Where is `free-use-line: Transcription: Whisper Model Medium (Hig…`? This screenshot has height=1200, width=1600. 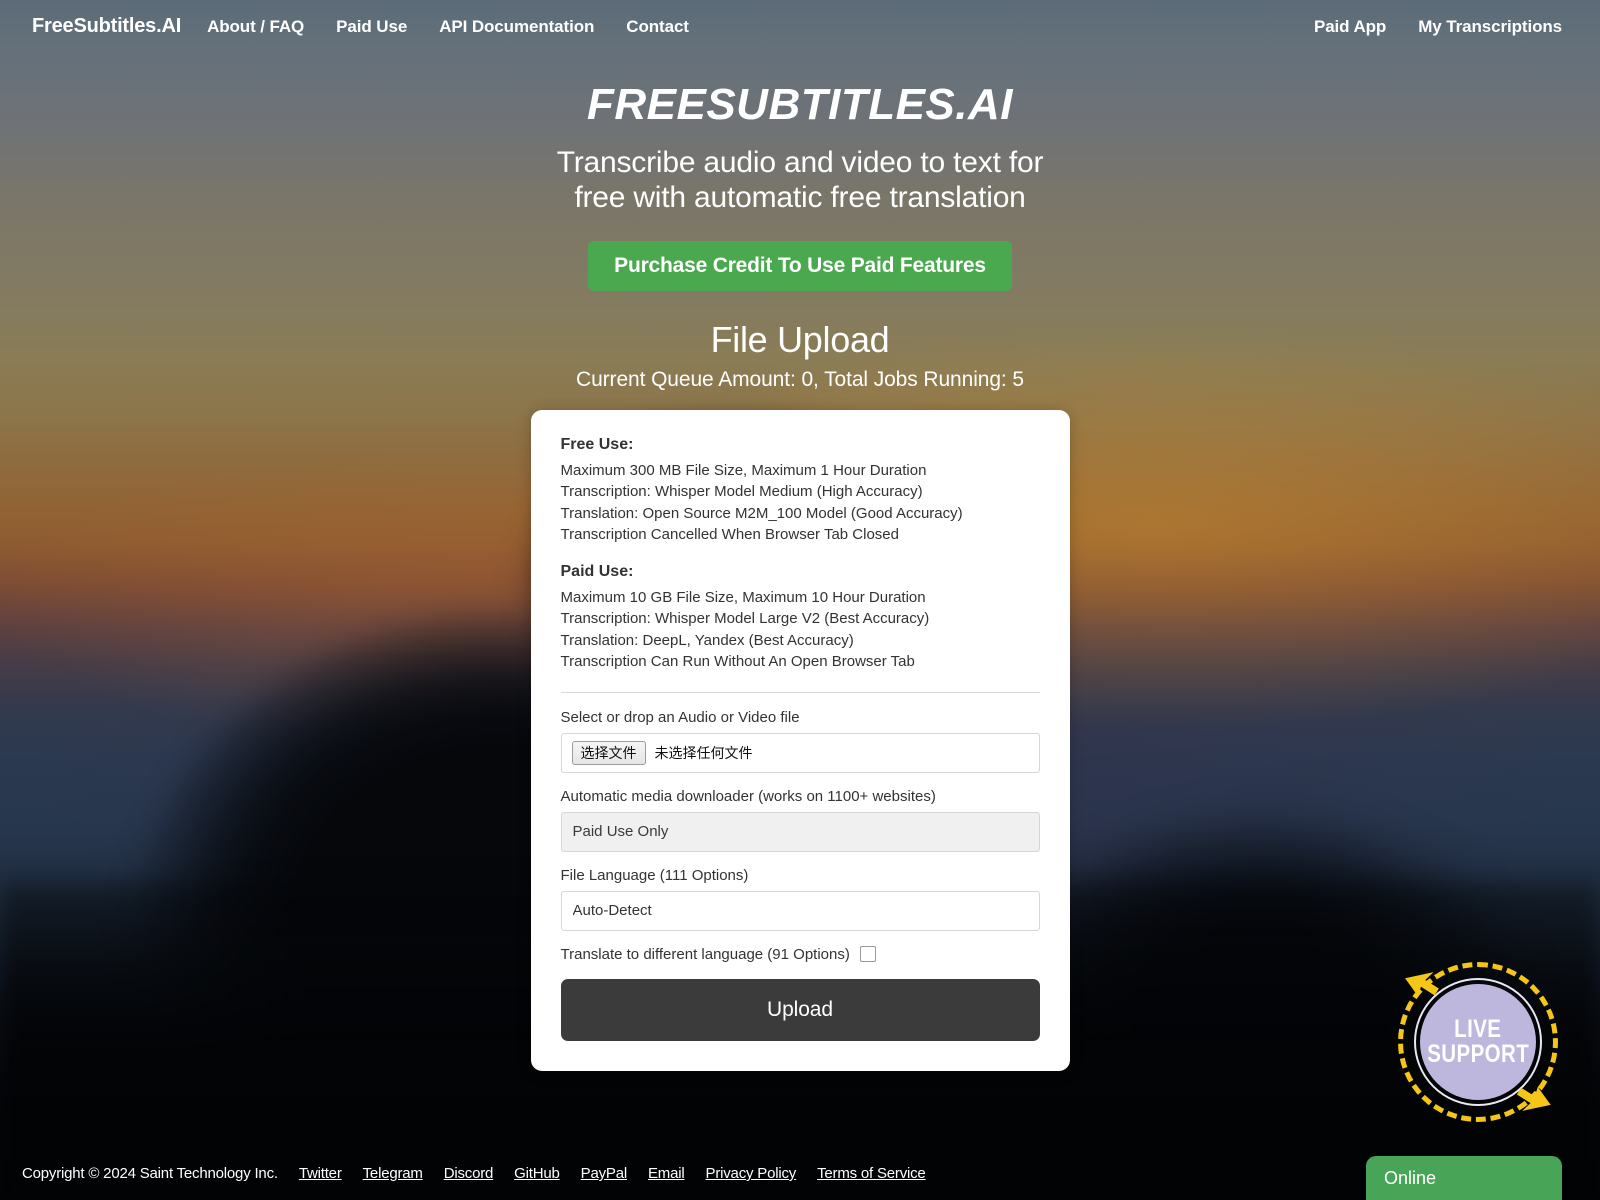 free-use-line: Transcription: Whisper Model Medium (Hig… is located at coordinates (741, 492).